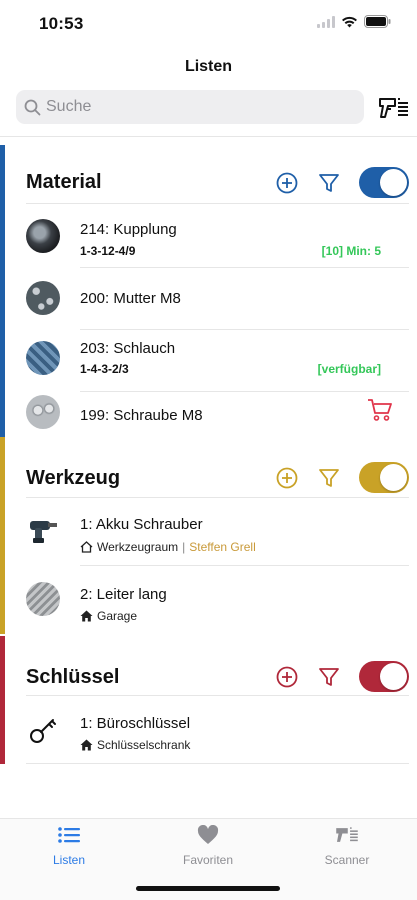 The width and height of the screenshot is (417, 900). Describe the element at coordinates (138, 547) in the screenshot. I see `location-name: Werkzeugraum` at that location.